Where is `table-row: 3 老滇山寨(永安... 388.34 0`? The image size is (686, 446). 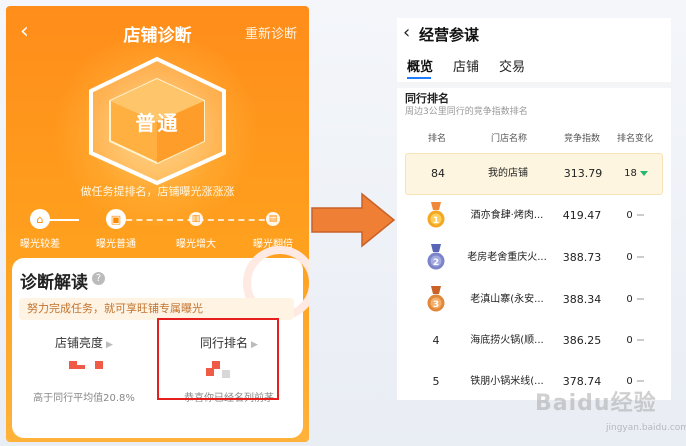 table-row: 3 老滇山寨(永安... 388.34 0 is located at coordinates (534, 300).